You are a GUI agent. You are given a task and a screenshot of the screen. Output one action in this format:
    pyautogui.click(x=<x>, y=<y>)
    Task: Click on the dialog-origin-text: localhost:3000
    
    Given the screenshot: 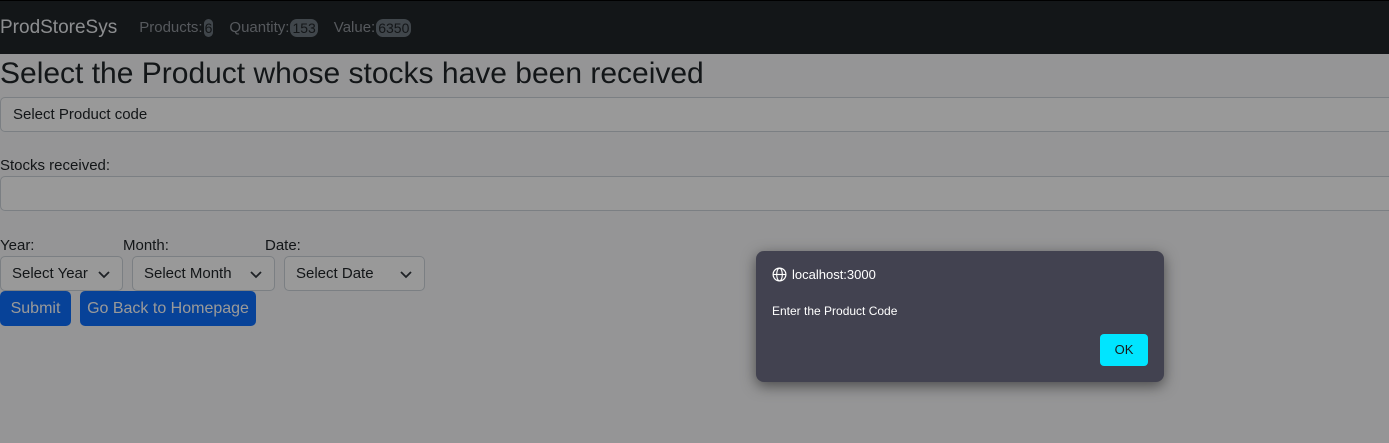 What is the action you would take?
    pyautogui.click(x=834, y=274)
    